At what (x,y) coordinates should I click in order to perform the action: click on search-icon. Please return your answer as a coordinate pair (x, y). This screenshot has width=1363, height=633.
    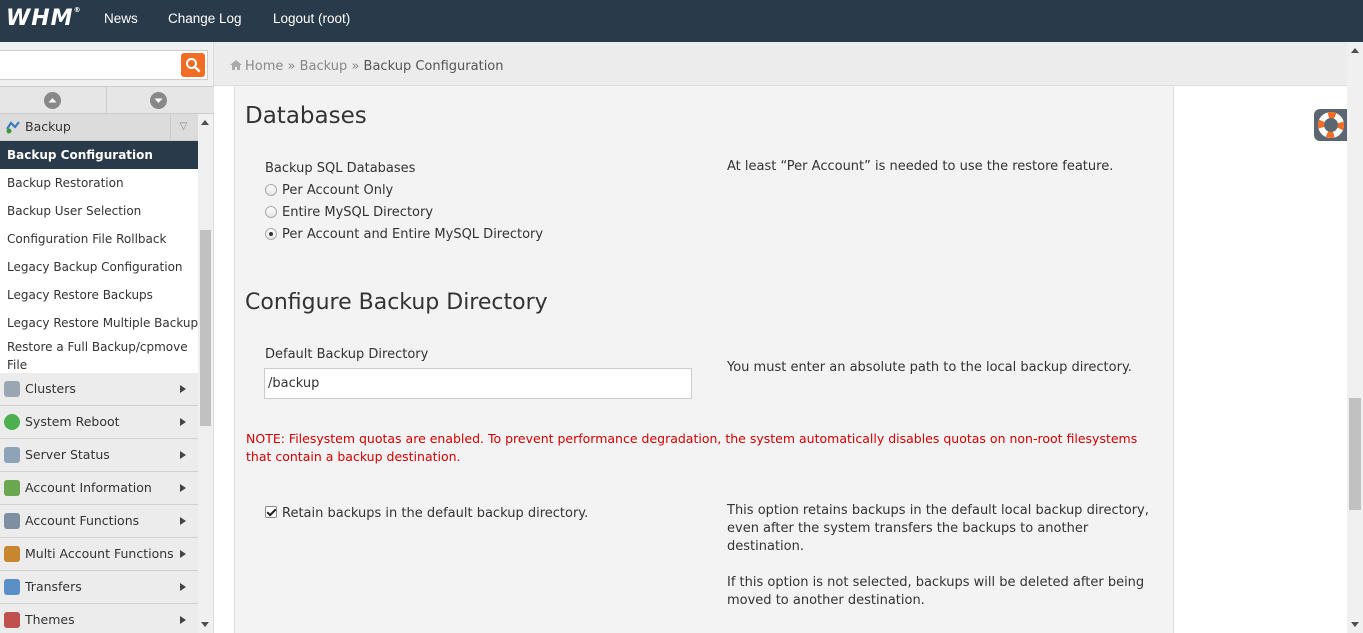
    Looking at the image, I should click on (193, 65).